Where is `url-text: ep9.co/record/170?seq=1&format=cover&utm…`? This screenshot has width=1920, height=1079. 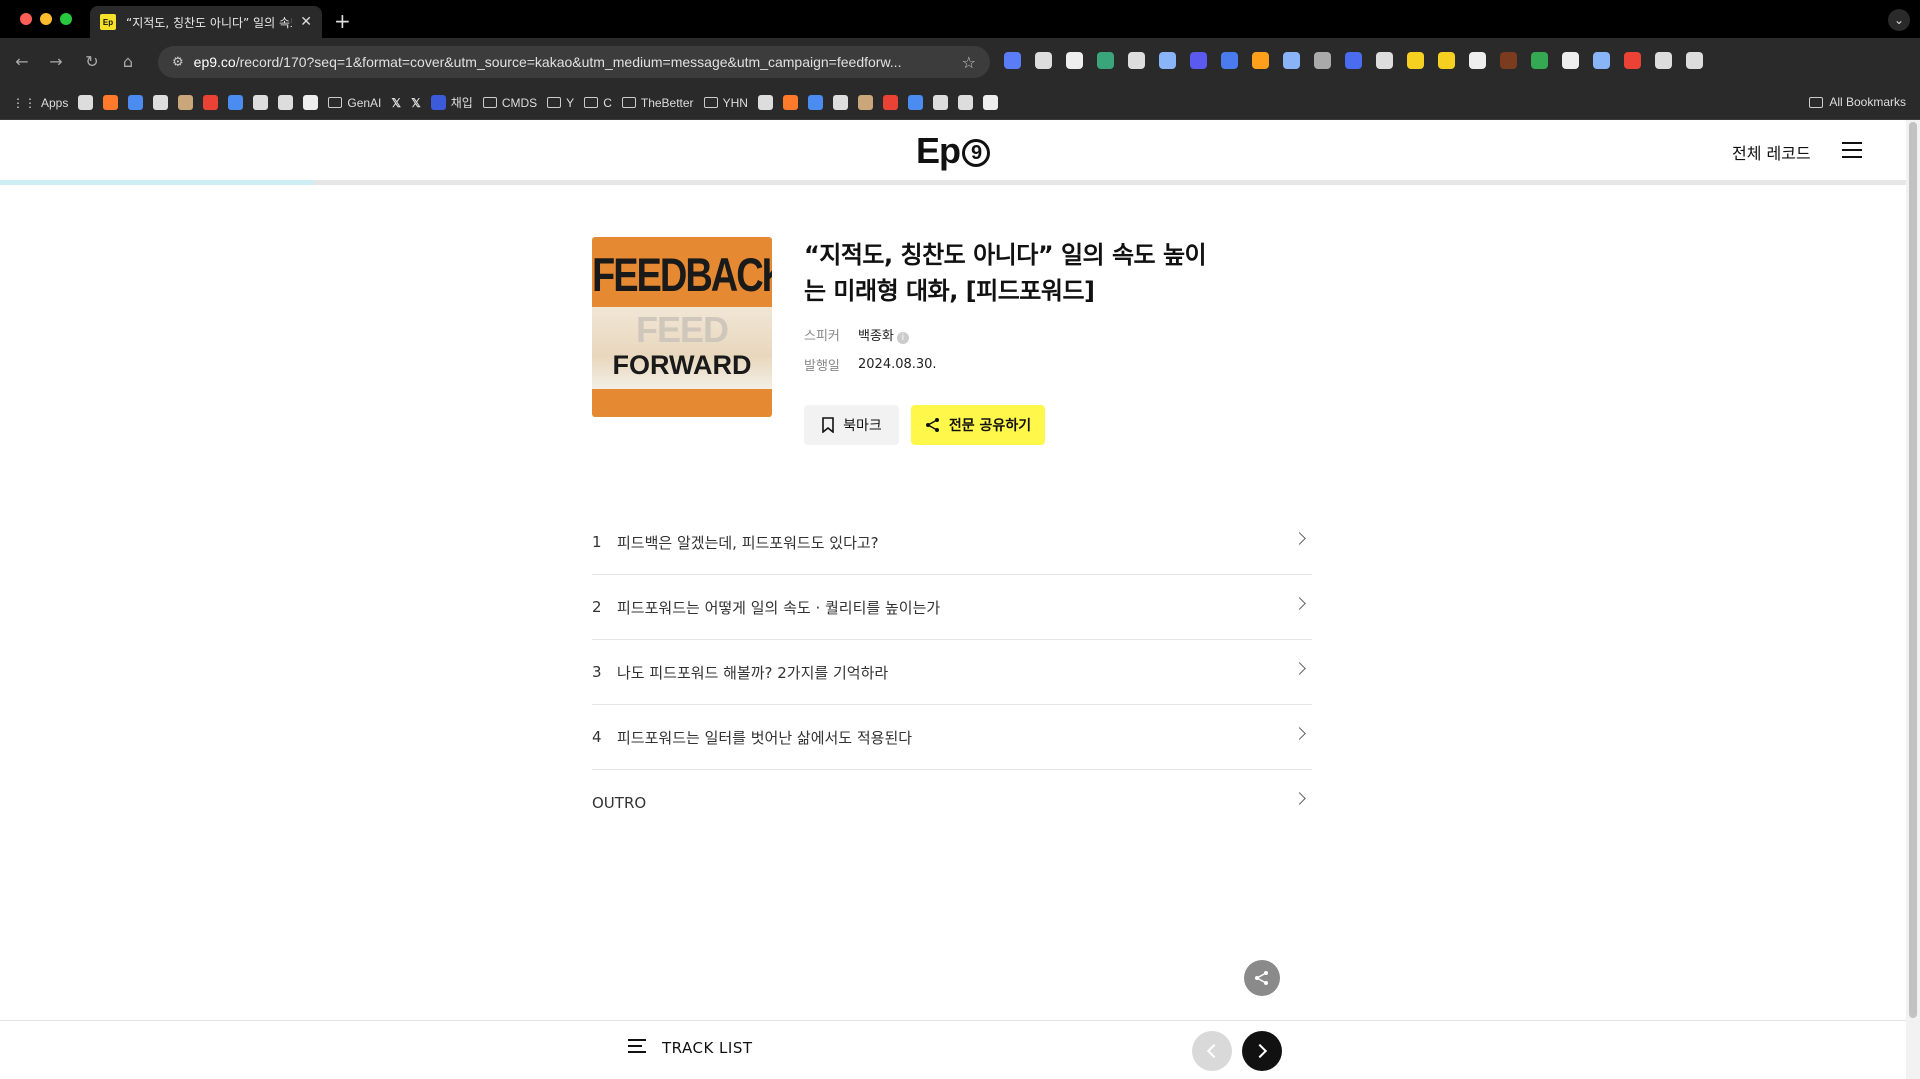 url-text: ep9.co/record/170?seq=1&format=cover&utm… is located at coordinates (547, 62).